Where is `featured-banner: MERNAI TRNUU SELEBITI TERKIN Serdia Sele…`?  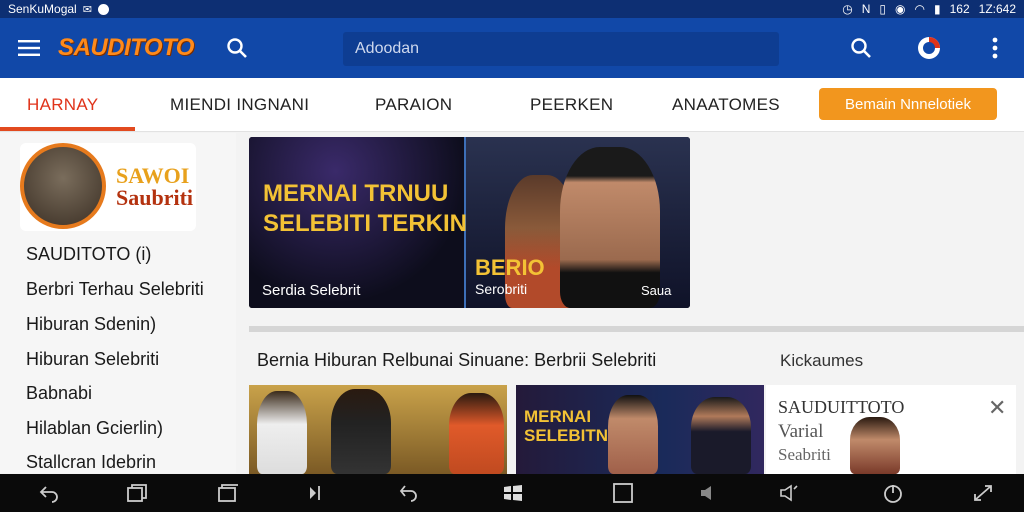
featured-banner: MERNAI TRNUU SELEBITI TERKIN Serdia Sele… is located at coordinates (469, 222).